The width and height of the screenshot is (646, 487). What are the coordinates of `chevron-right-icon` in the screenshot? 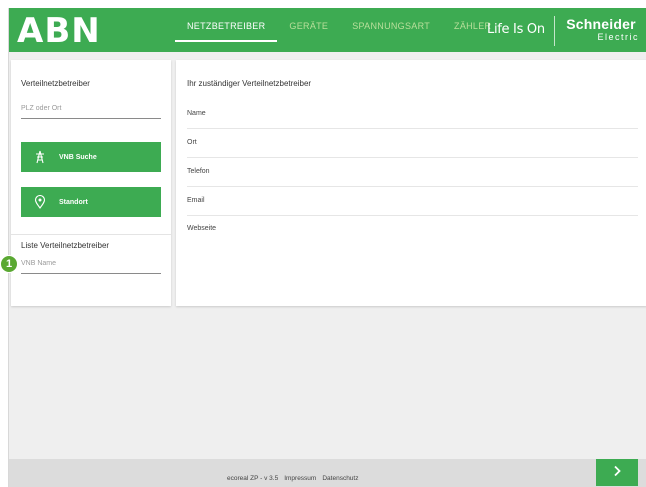 It's located at (617, 473).